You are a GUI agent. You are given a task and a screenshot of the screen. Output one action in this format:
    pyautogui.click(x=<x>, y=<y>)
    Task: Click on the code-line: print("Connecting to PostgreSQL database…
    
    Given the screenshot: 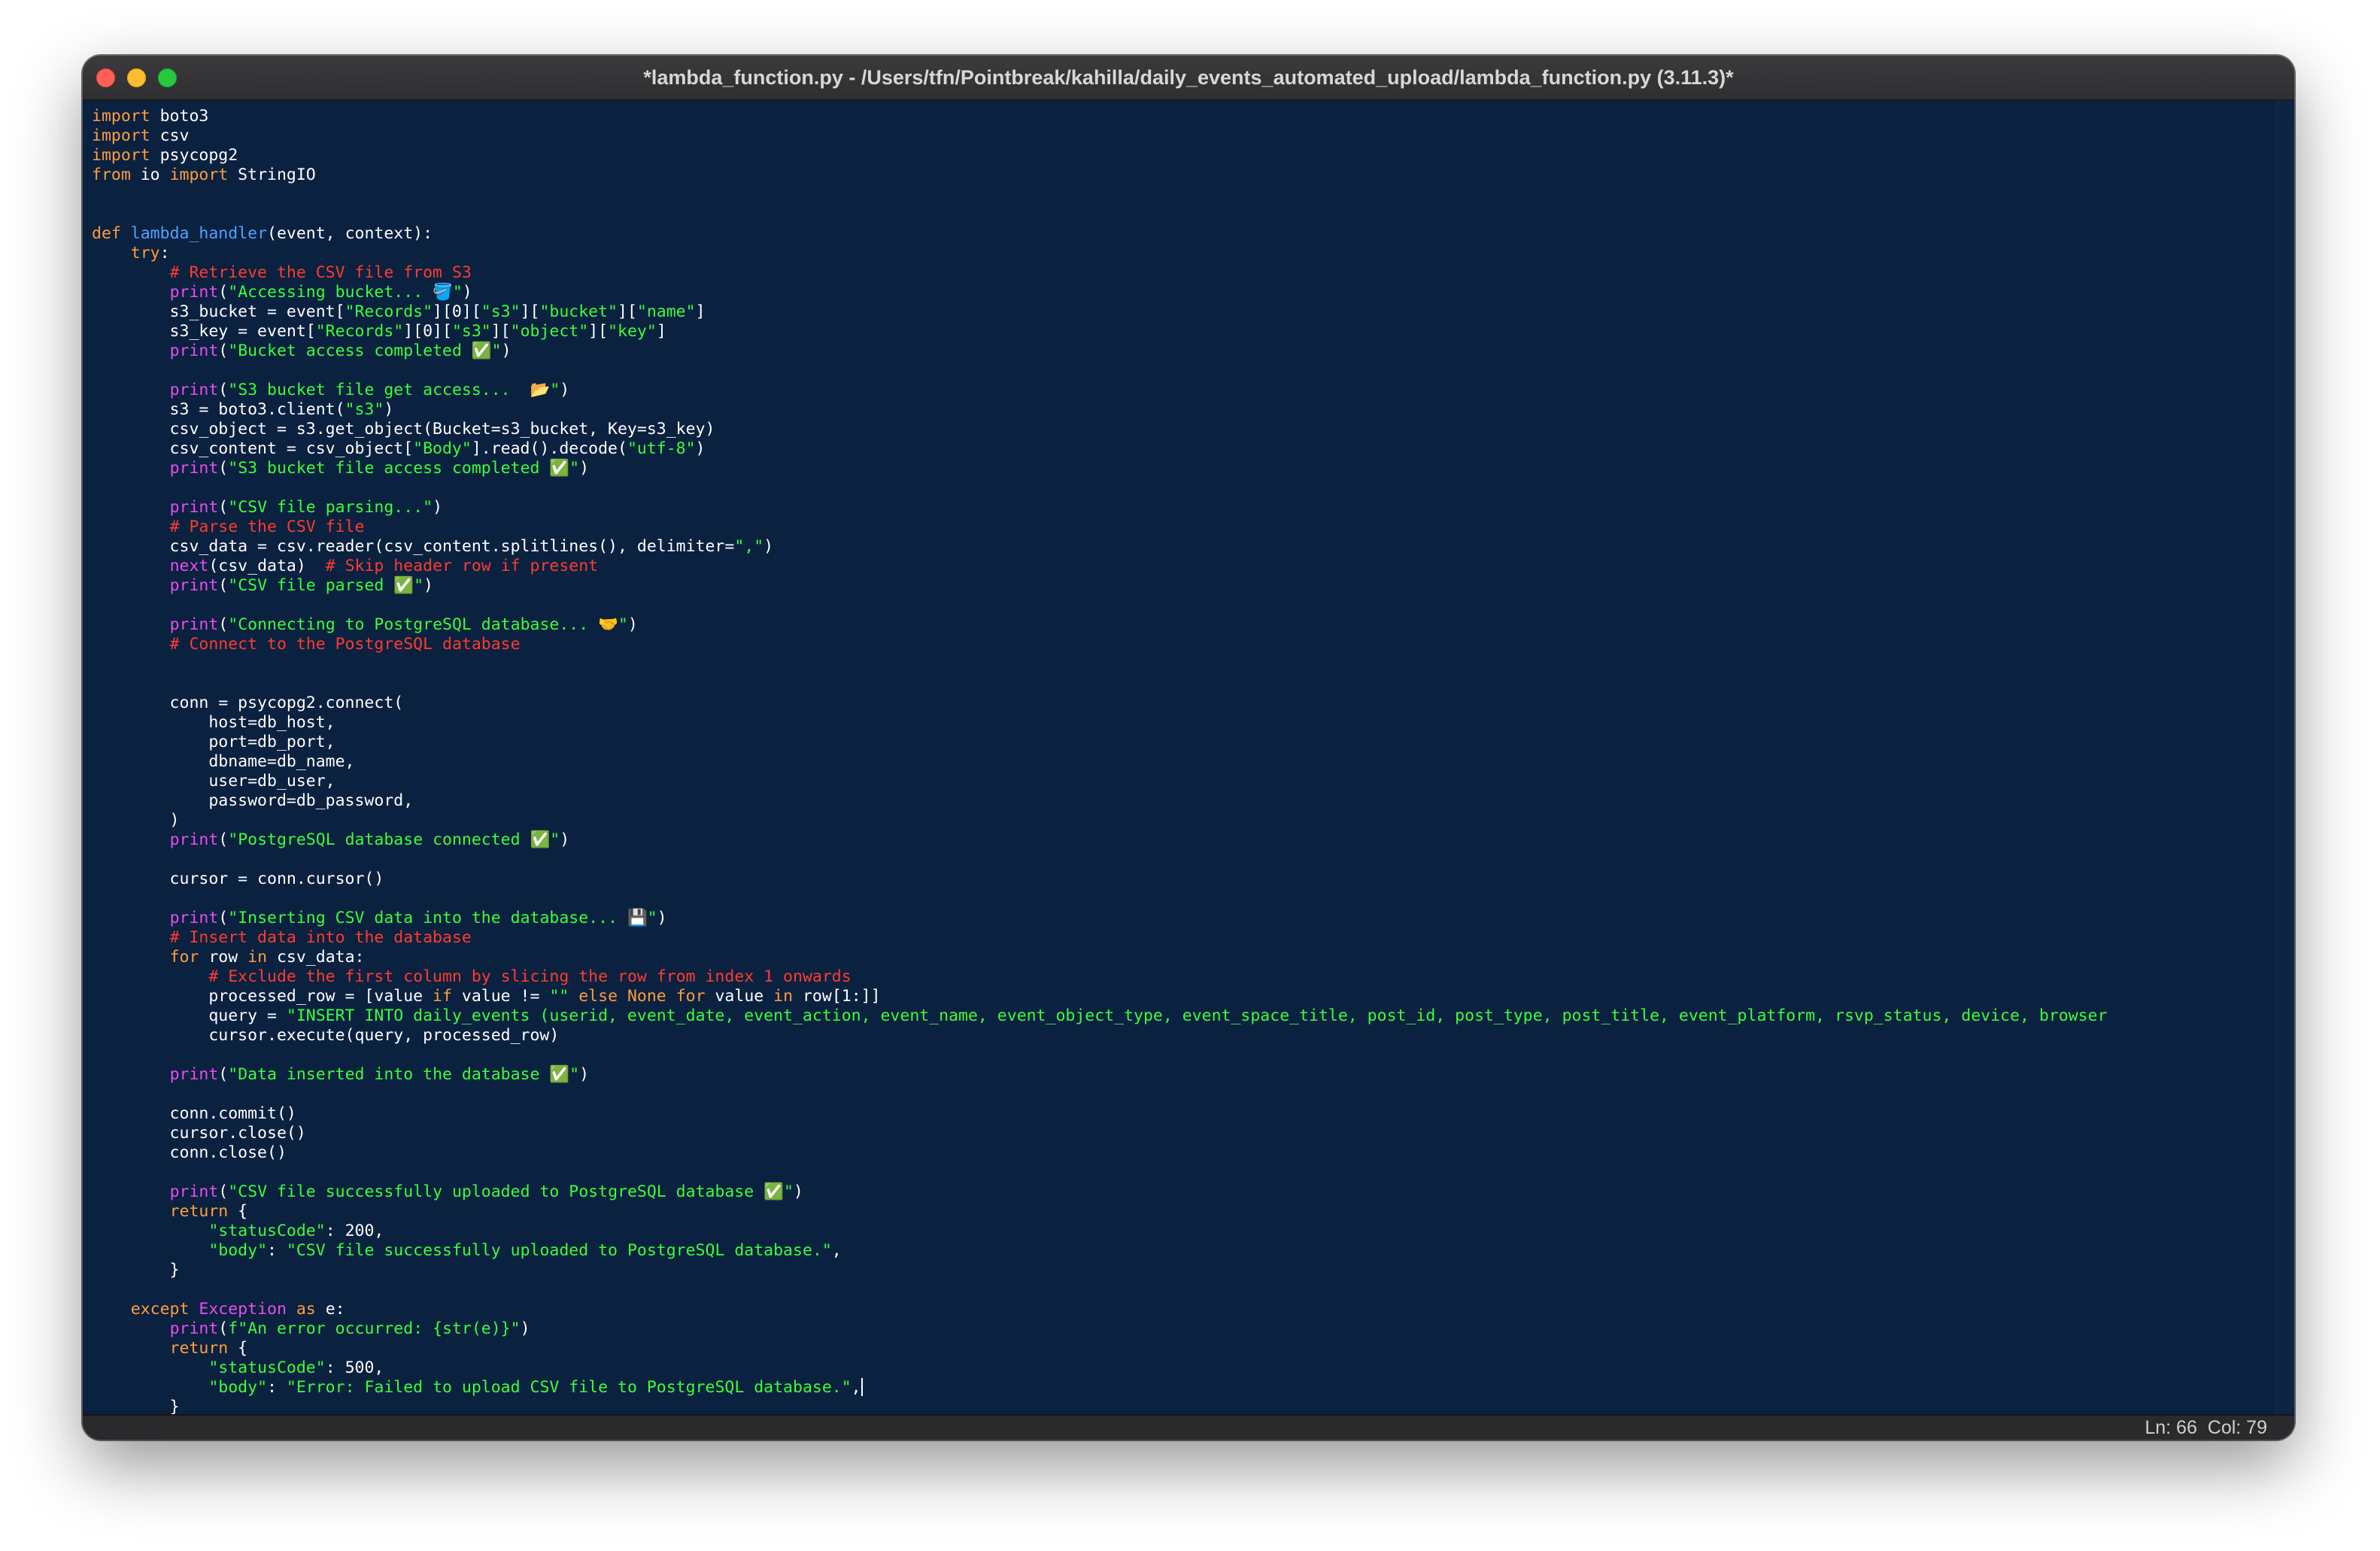 What is the action you would take?
    pyautogui.click(x=1182, y=625)
    